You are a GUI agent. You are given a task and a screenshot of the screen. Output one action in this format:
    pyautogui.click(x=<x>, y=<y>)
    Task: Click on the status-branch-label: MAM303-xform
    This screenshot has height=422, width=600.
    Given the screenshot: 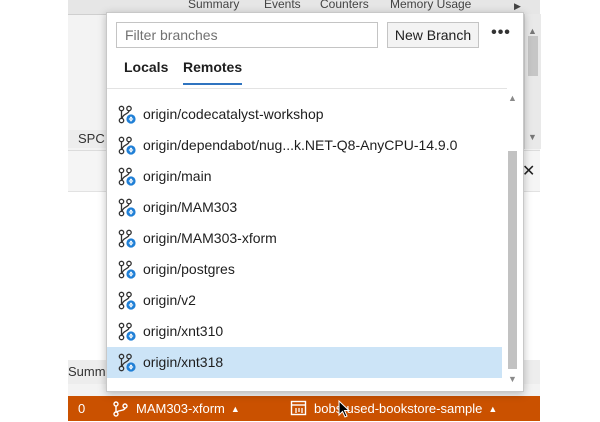 What is the action you would take?
    pyautogui.click(x=180, y=408)
    